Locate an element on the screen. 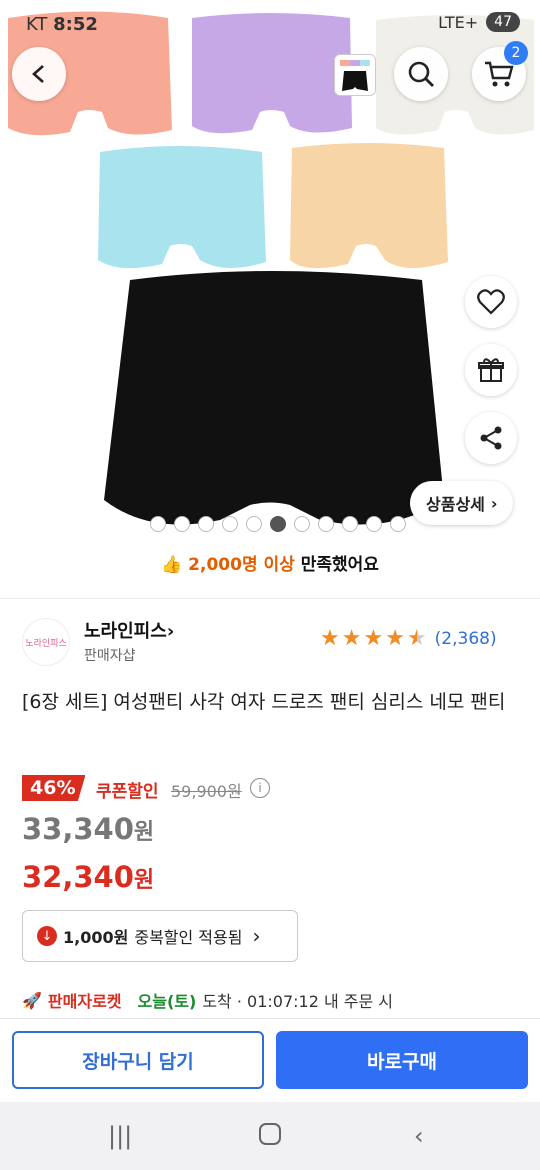 The image size is (540, 1170). duplicate-discount-text: 중복할인 적용됨 is located at coordinates (188, 937).